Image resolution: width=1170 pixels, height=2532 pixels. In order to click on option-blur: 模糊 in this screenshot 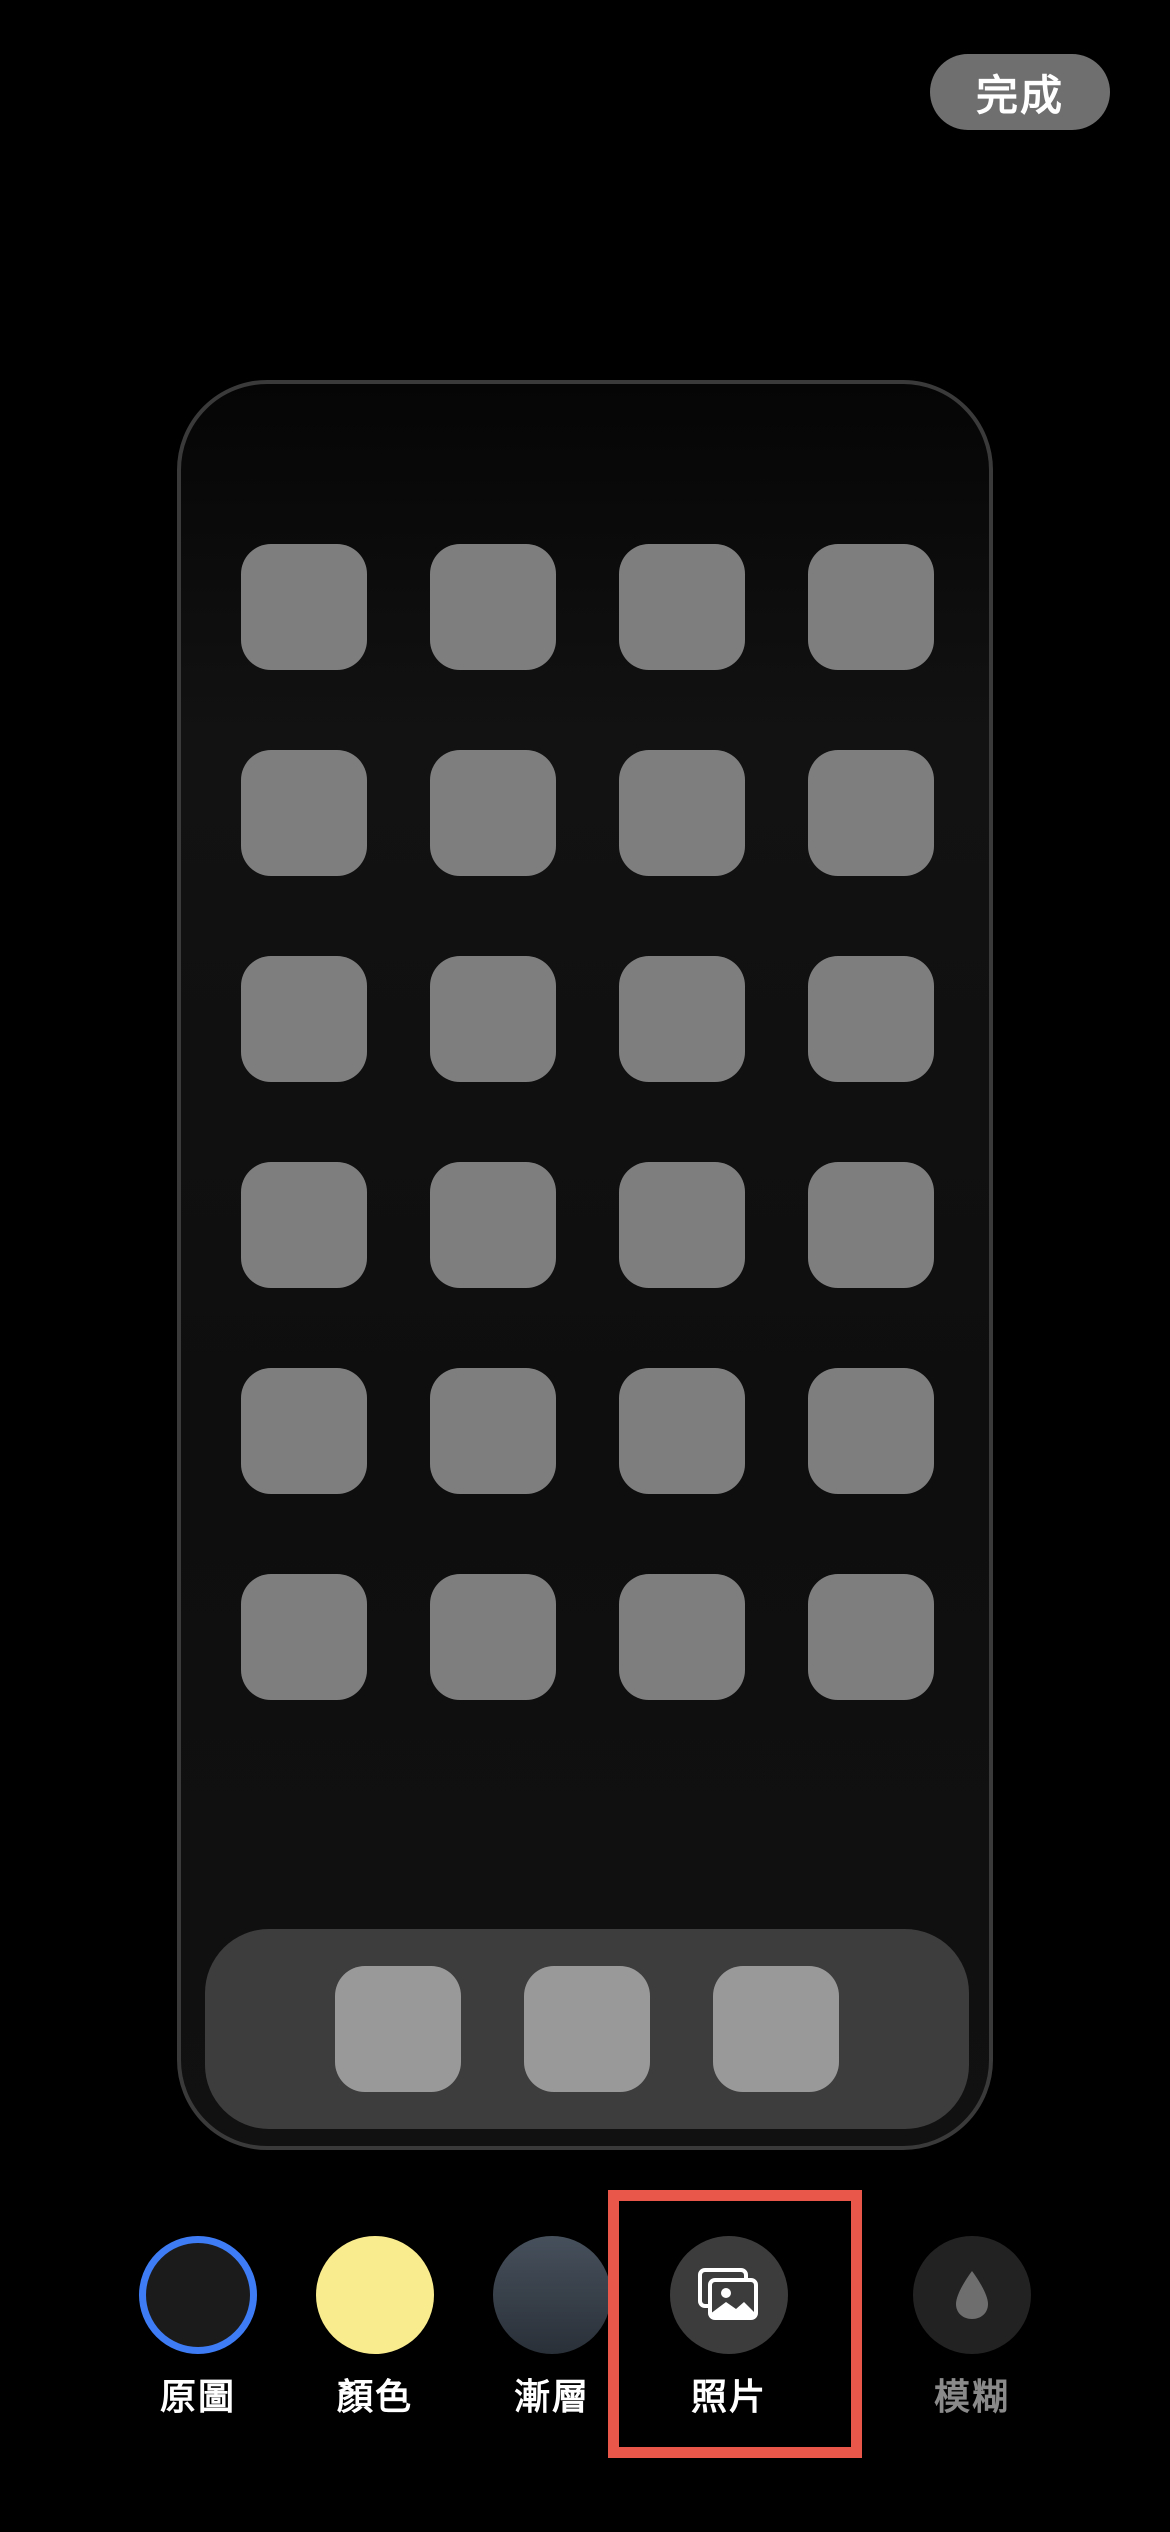, I will do `click(972, 2328)`.